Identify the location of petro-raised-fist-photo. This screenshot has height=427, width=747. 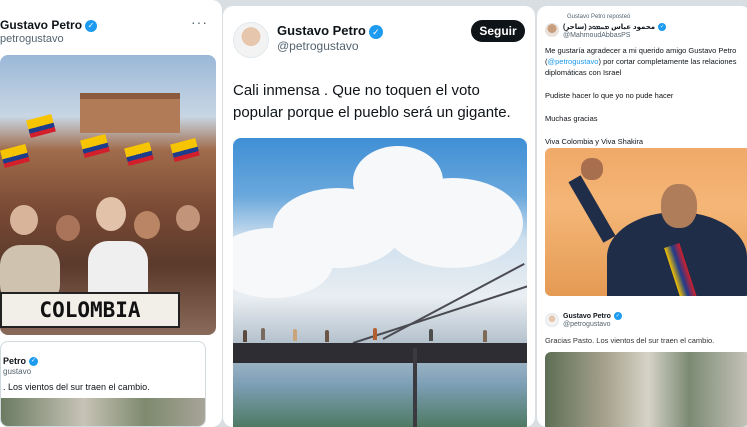
(646, 222).